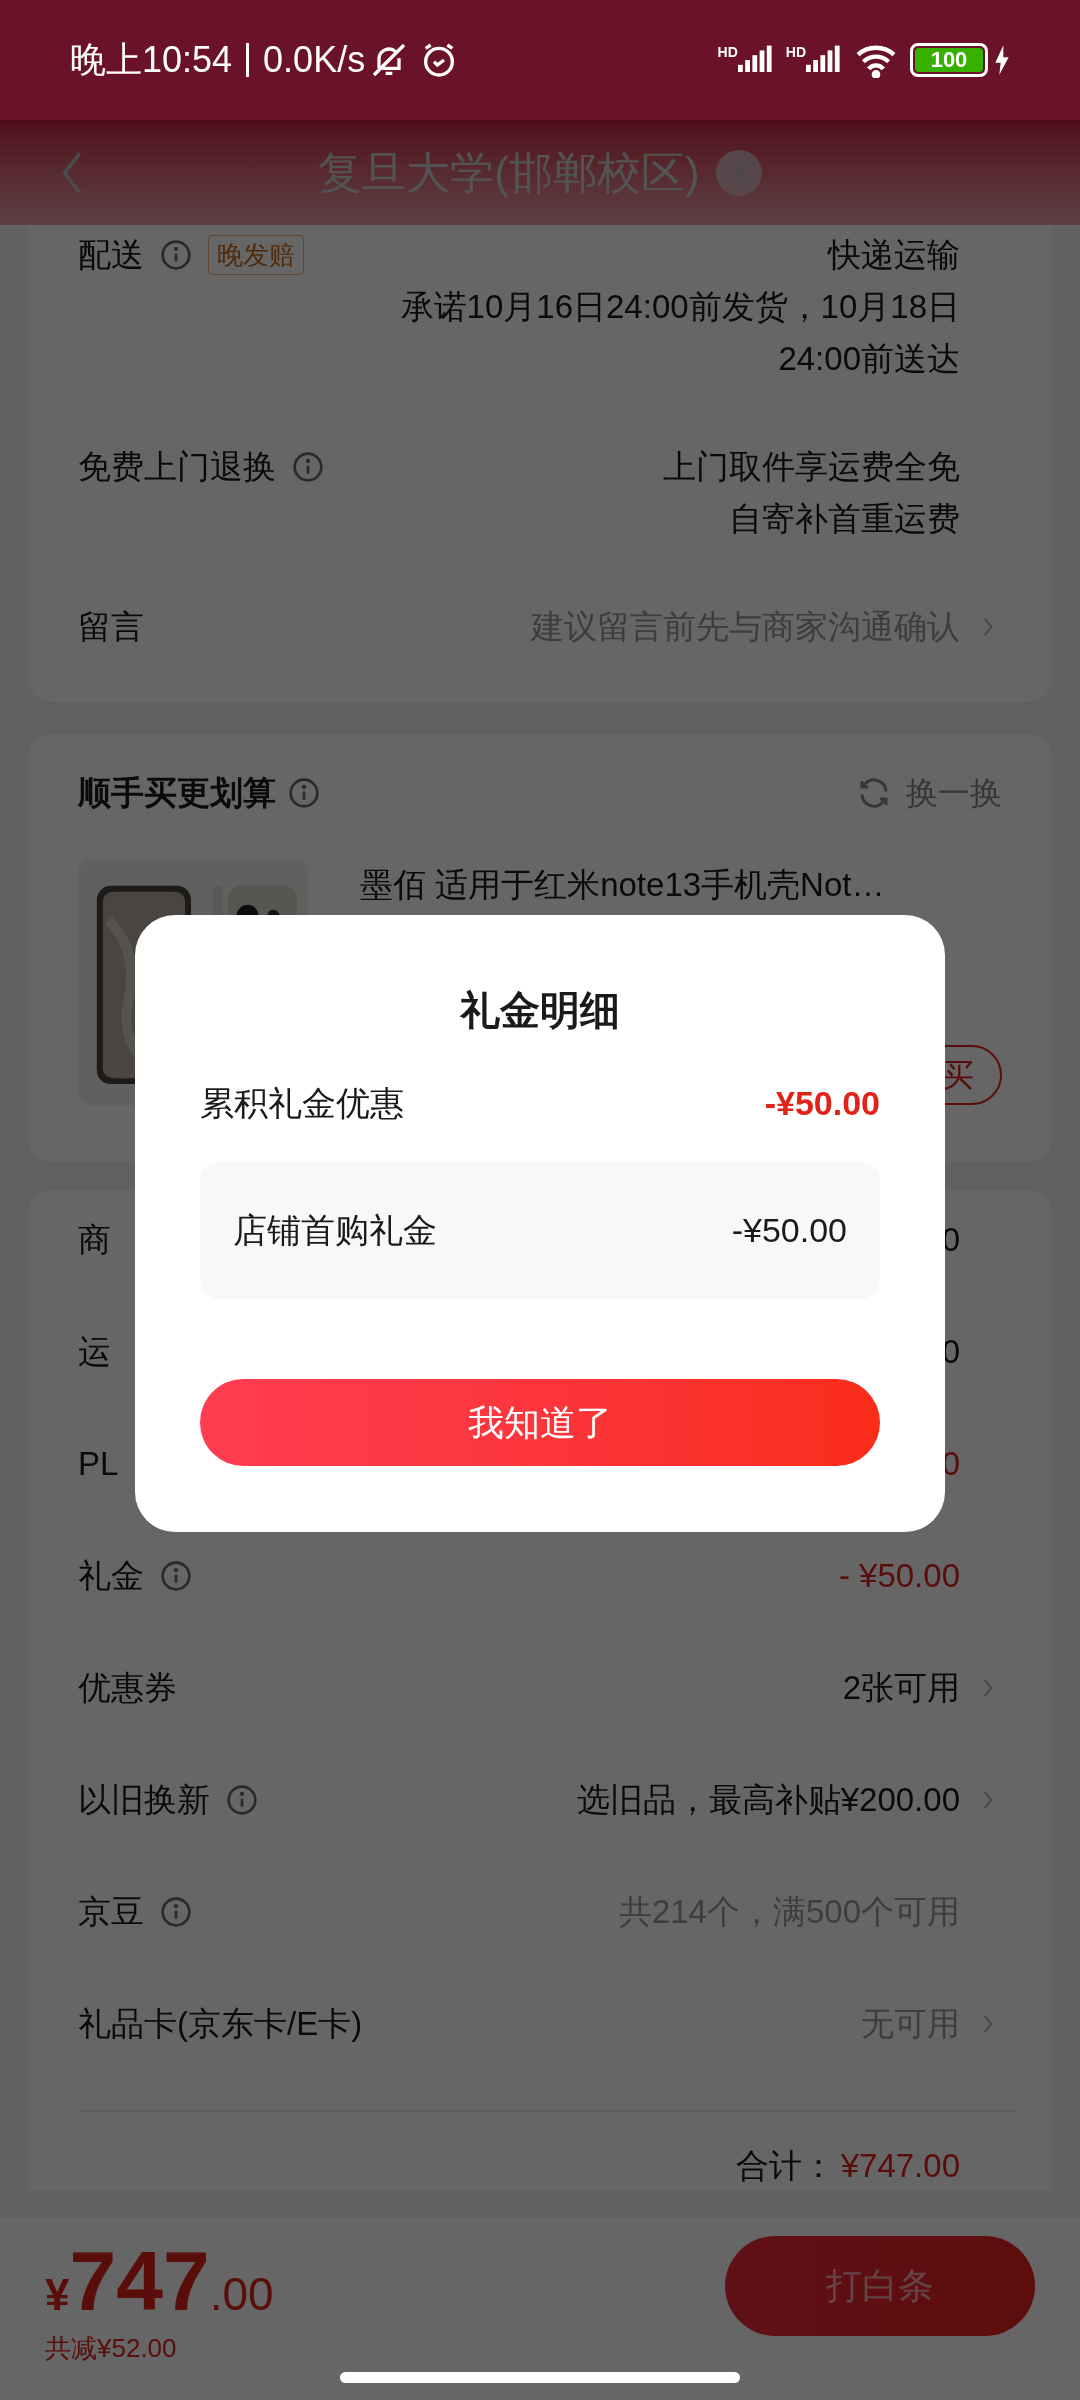  Describe the element at coordinates (256, 255) in the screenshot. I see `late-ship-tag: 晚发赔` at that location.